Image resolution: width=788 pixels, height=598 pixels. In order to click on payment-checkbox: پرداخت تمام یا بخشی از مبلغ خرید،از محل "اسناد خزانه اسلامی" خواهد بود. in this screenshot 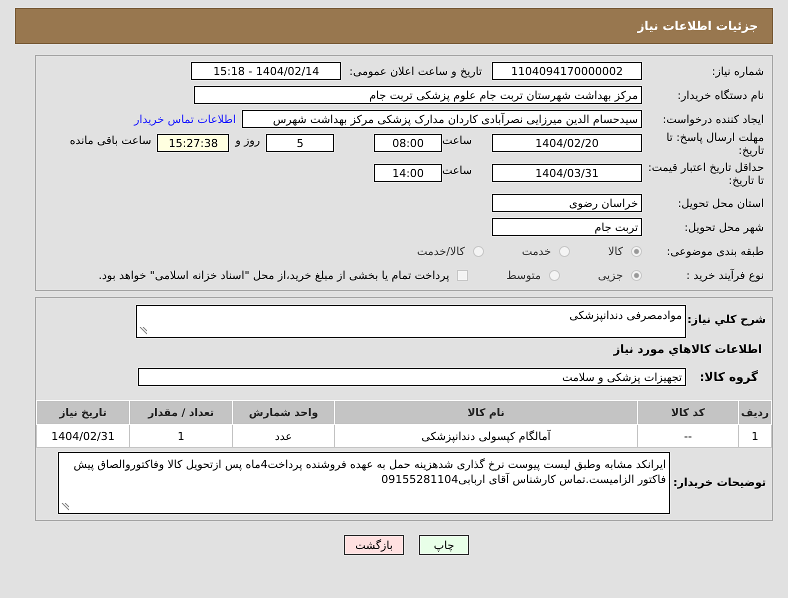, I will do `click(283, 275)`.